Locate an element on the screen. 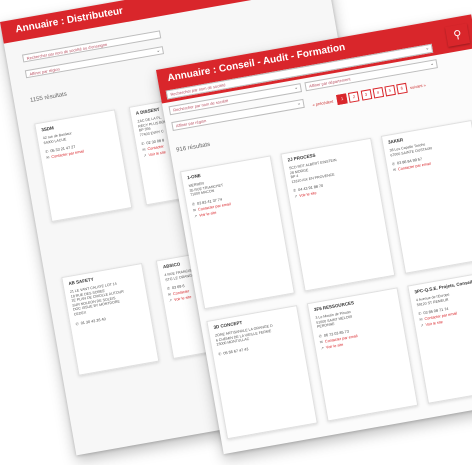 The width and height of the screenshot is (472, 465). pagination-next: suivant » is located at coordinates (417, 86).